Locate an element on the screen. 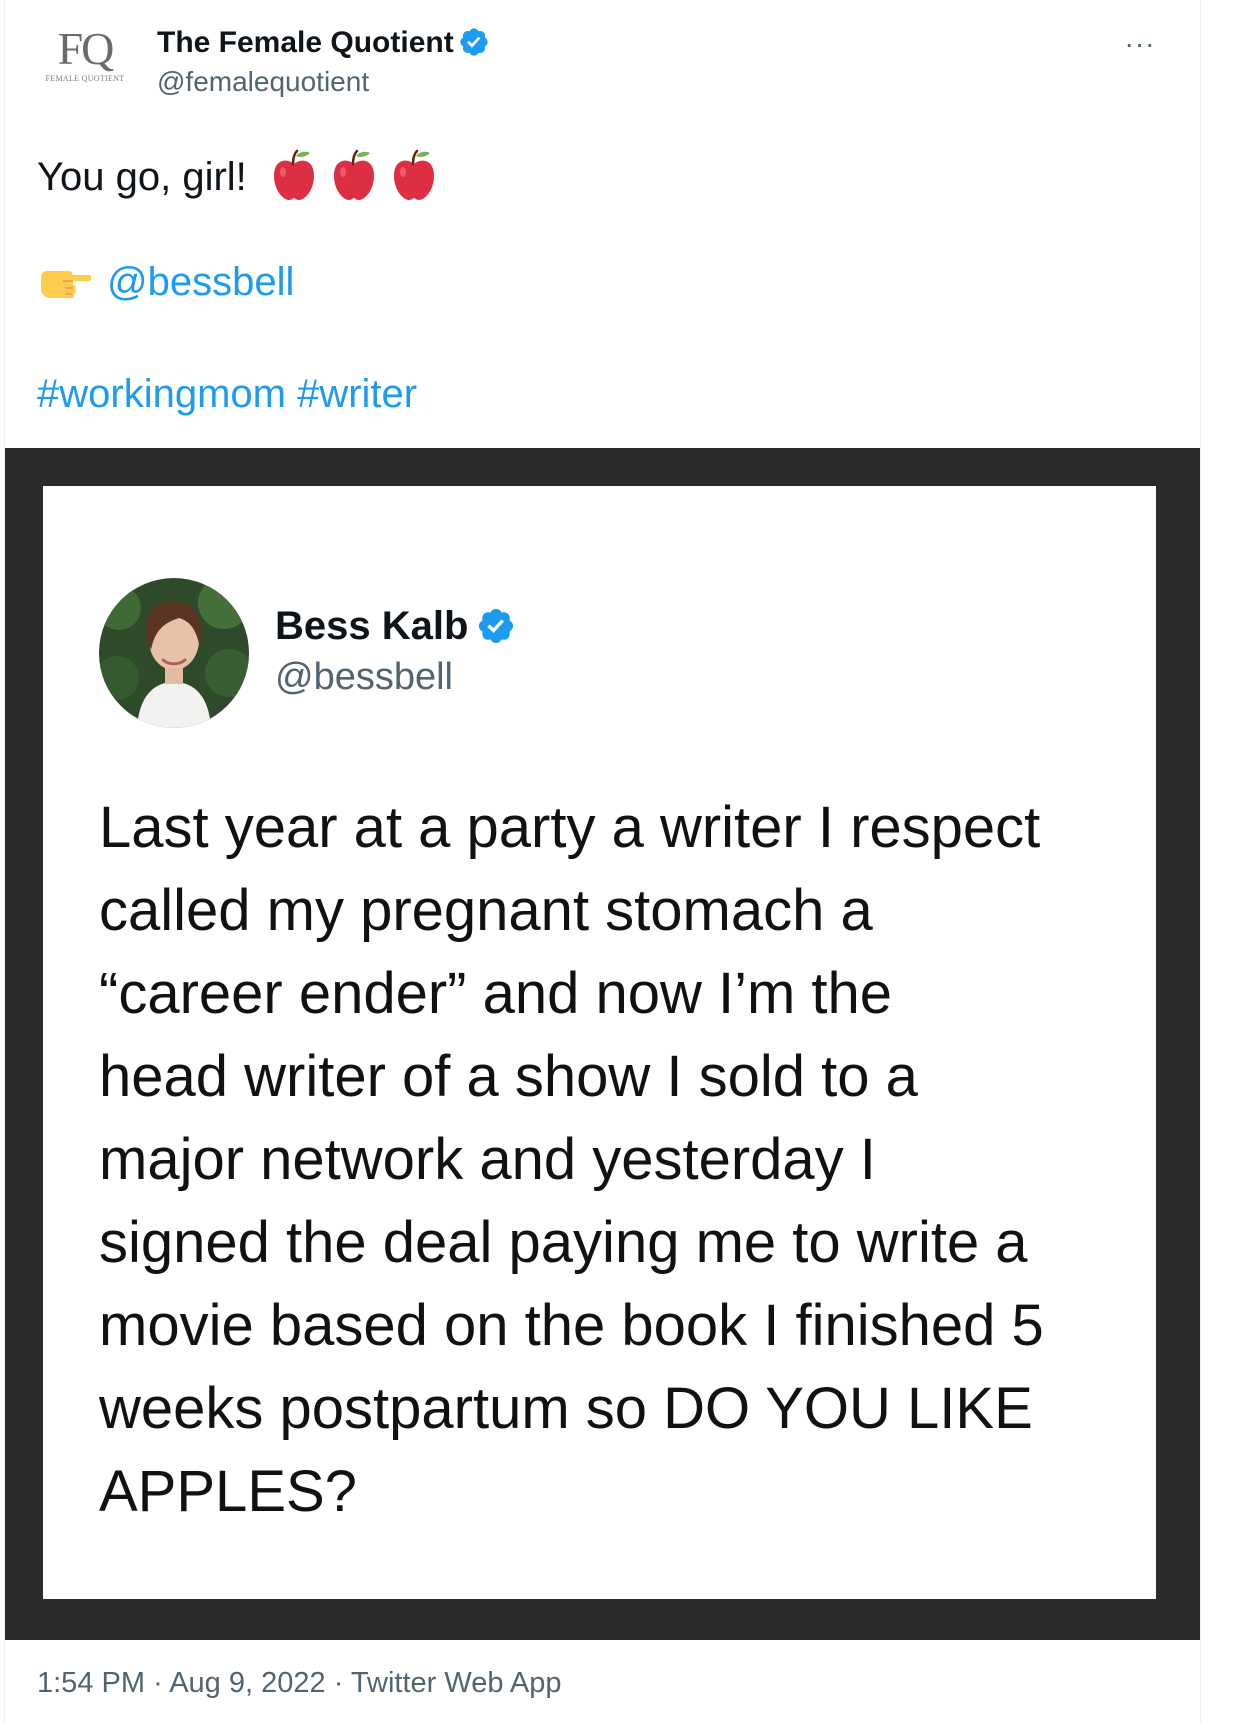 Image resolution: width=1244 pixels, height=1724 pixels. tweet-date-link: Aug 9, 2022 is located at coordinates (247, 1683).